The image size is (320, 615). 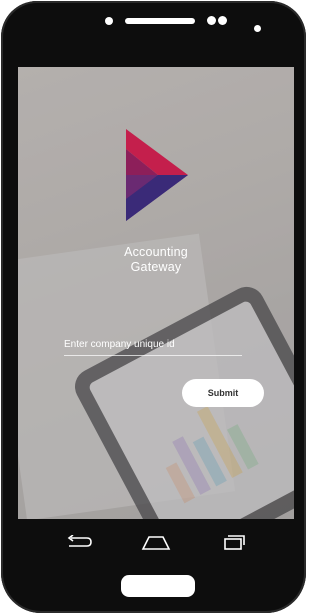 What do you see at coordinates (109, 21) in the screenshot?
I see `front-sensor-dot` at bounding box center [109, 21].